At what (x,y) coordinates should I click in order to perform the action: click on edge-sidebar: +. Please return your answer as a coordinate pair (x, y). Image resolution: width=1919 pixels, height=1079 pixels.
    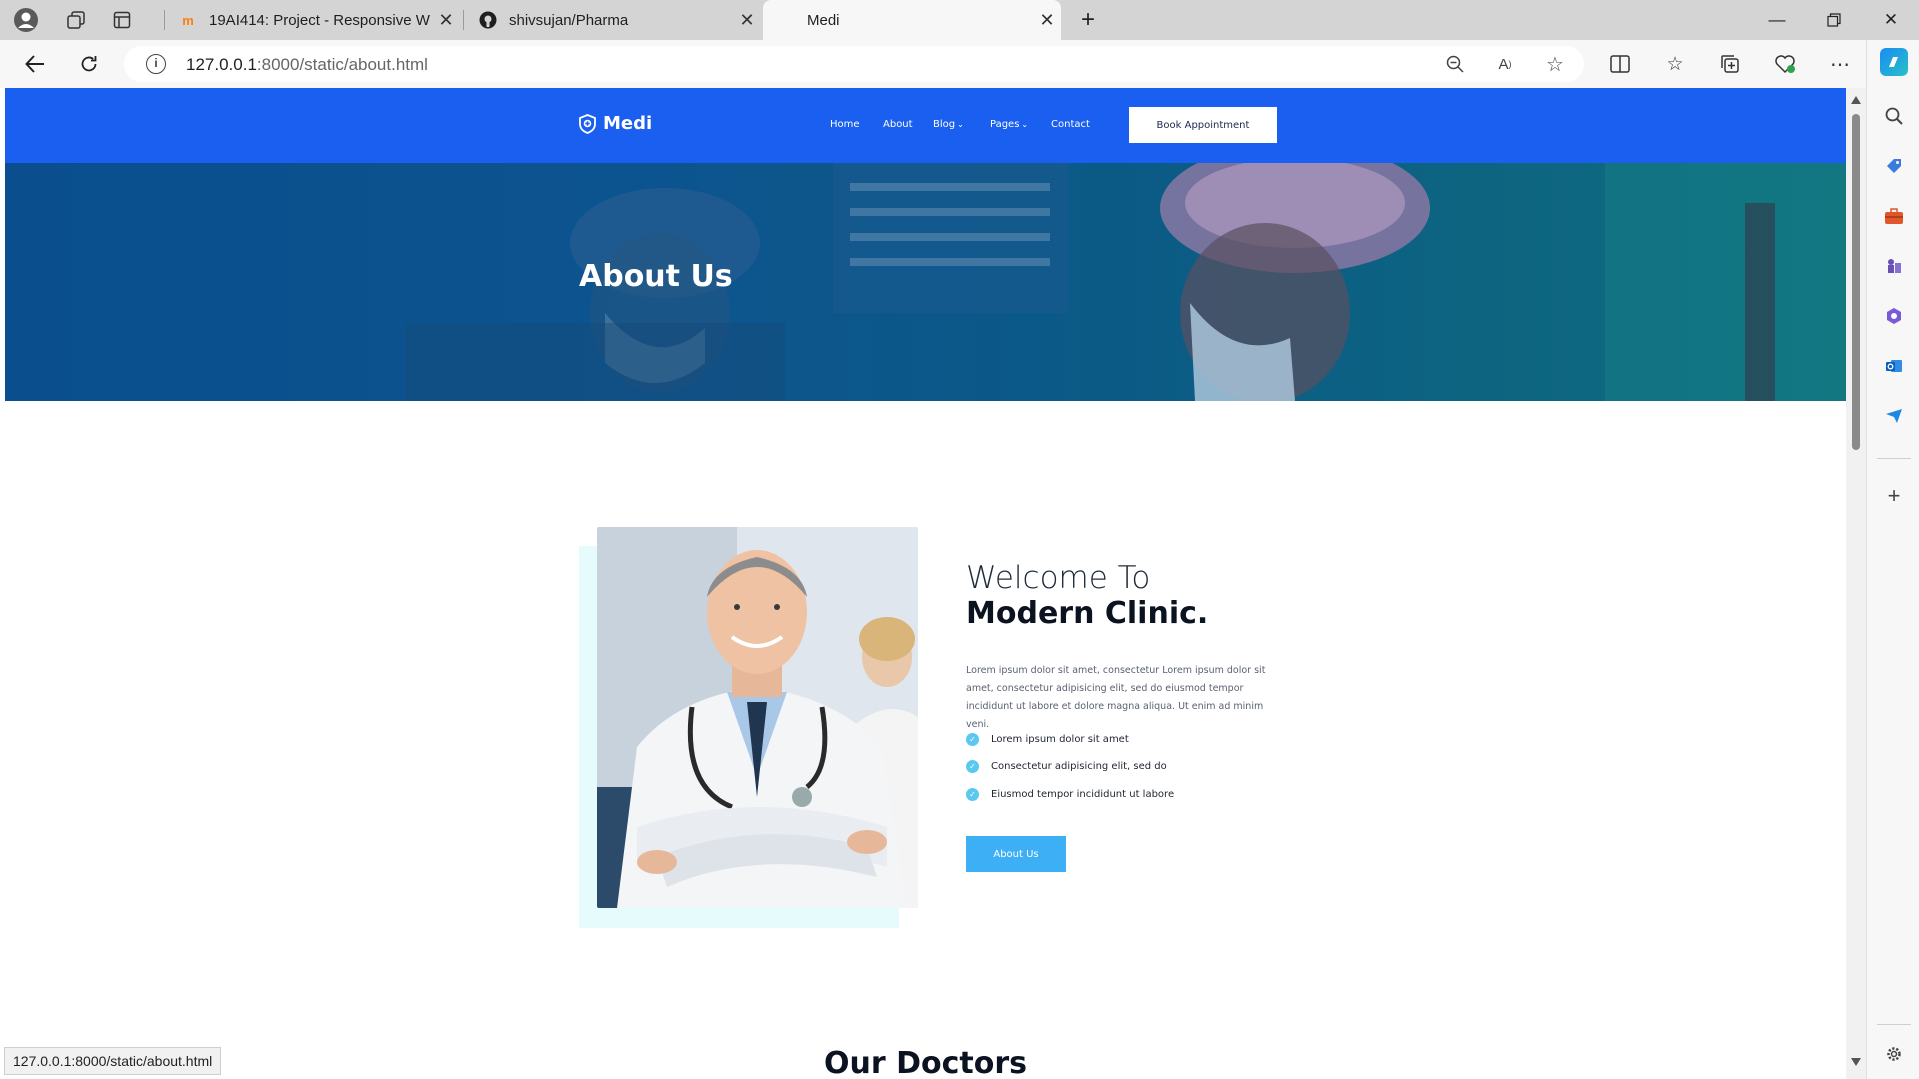
    Looking at the image, I should click on (1892, 559).